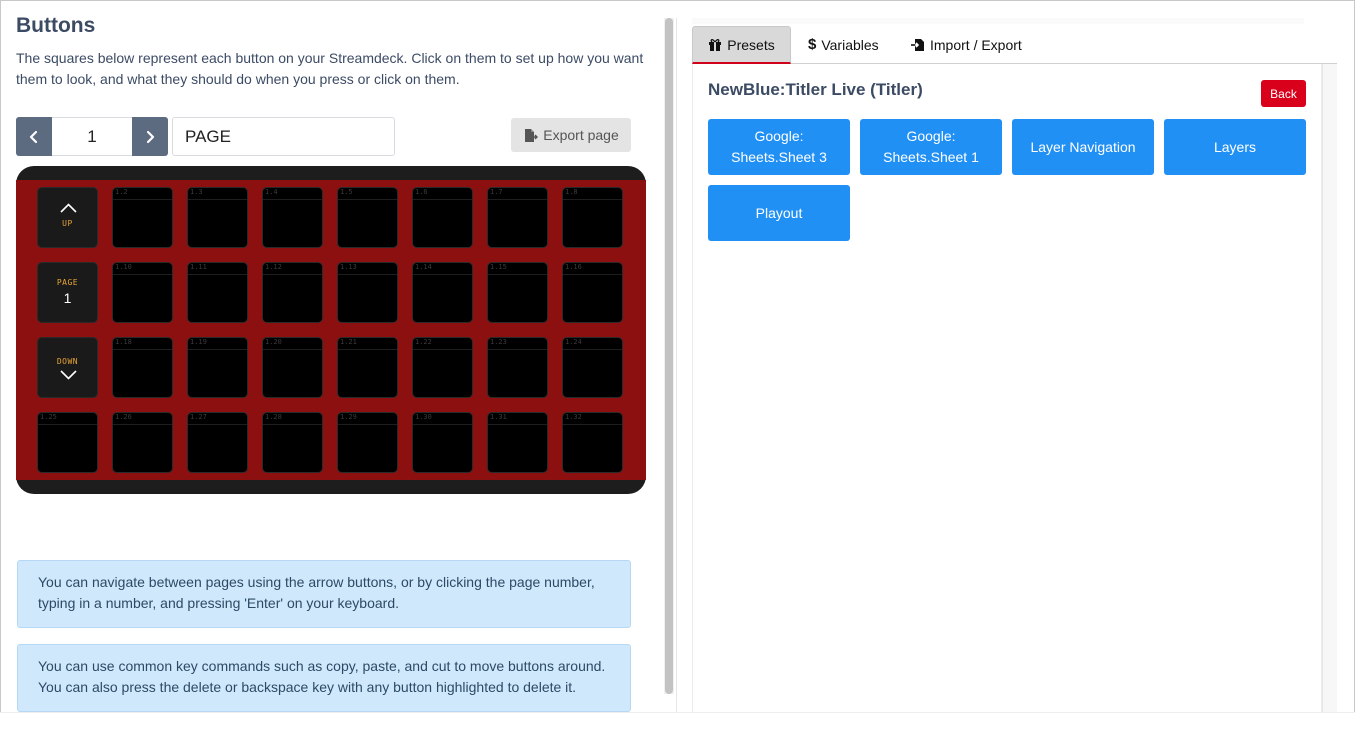 Image resolution: width=1355 pixels, height=730 pixels. I want to click on chevron-right-icon, so click(150, 136).